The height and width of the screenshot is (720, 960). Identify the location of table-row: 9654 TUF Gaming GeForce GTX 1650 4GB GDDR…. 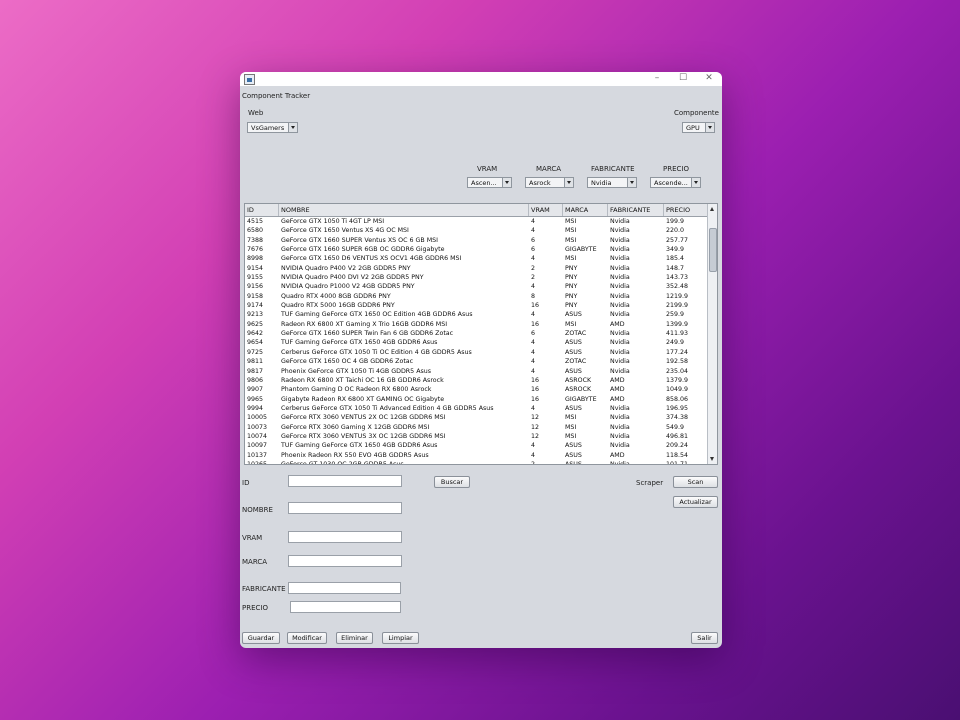
(477, 342).